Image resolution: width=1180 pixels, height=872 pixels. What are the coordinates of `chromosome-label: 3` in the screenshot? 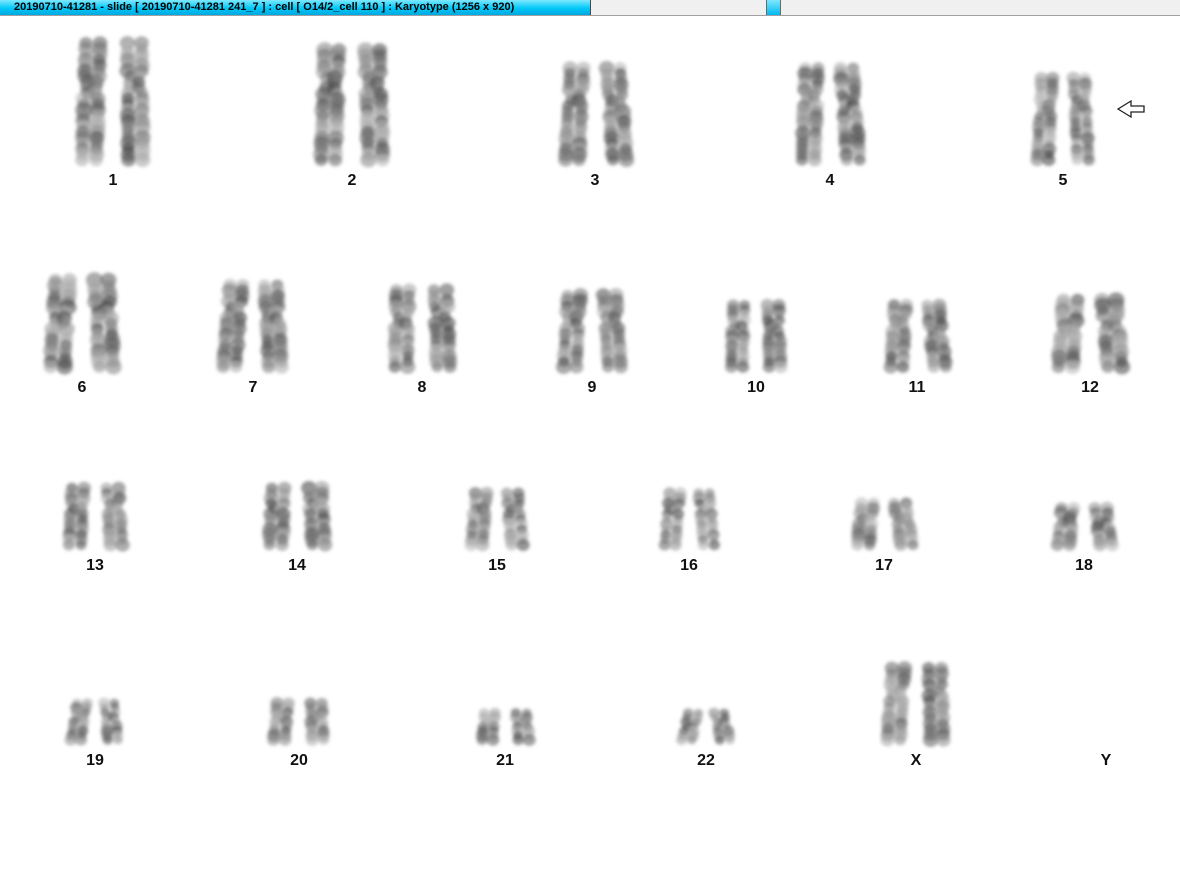 It's located at (595, 180).